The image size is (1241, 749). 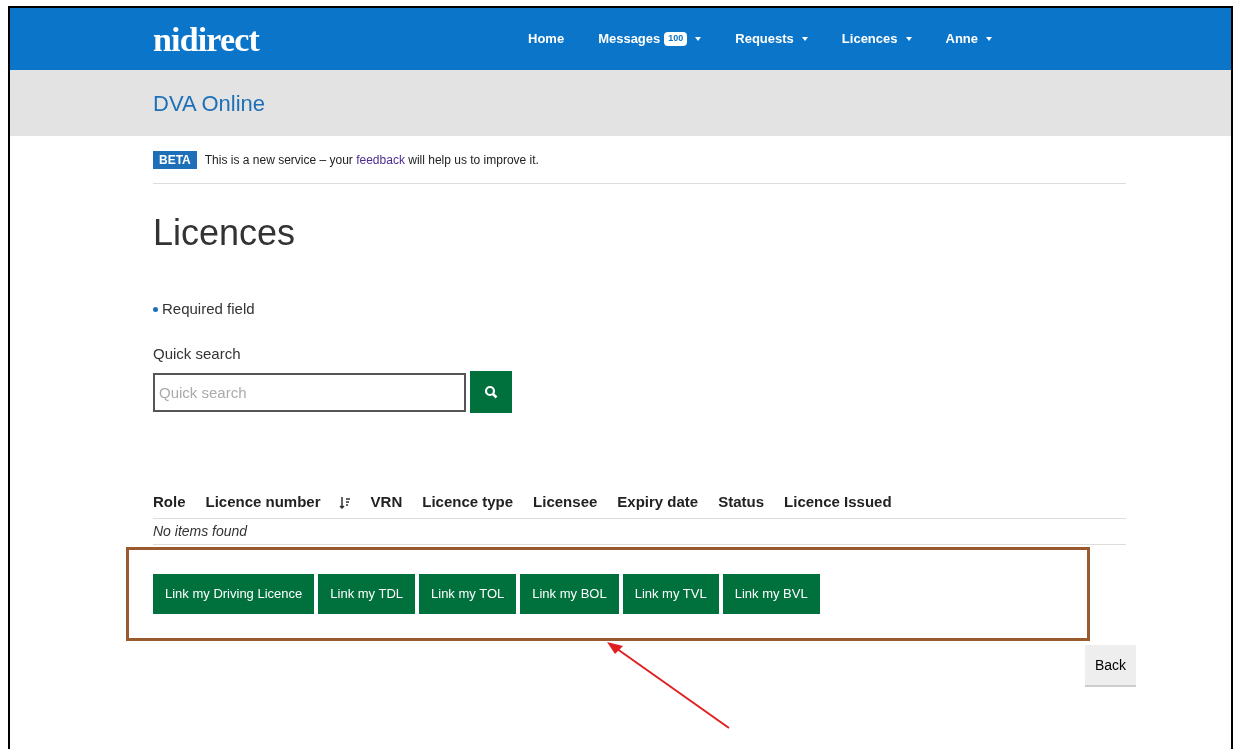 What do you see at coordinates (569, 594) in the screenshot?
I see `link-licence-button: Link my BOL` at bounding box center [569, 594].